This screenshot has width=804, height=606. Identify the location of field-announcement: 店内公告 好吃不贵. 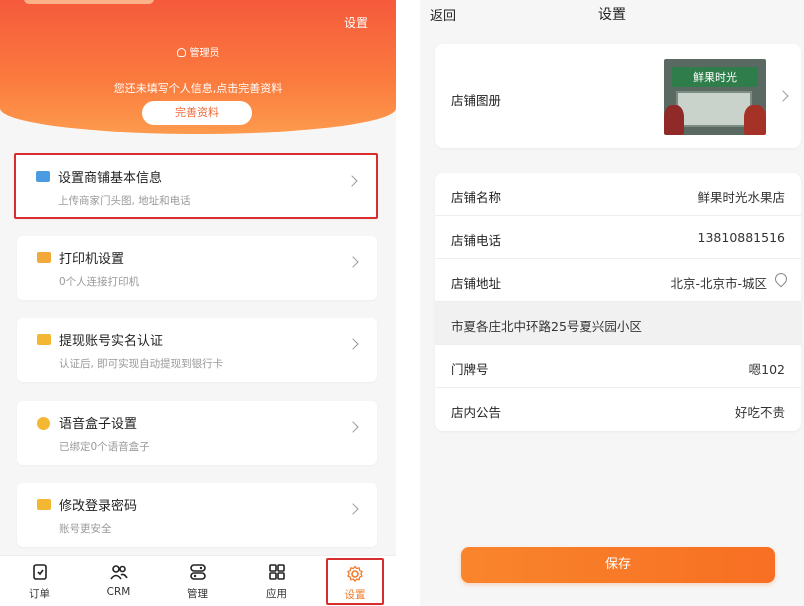
(618, 409).